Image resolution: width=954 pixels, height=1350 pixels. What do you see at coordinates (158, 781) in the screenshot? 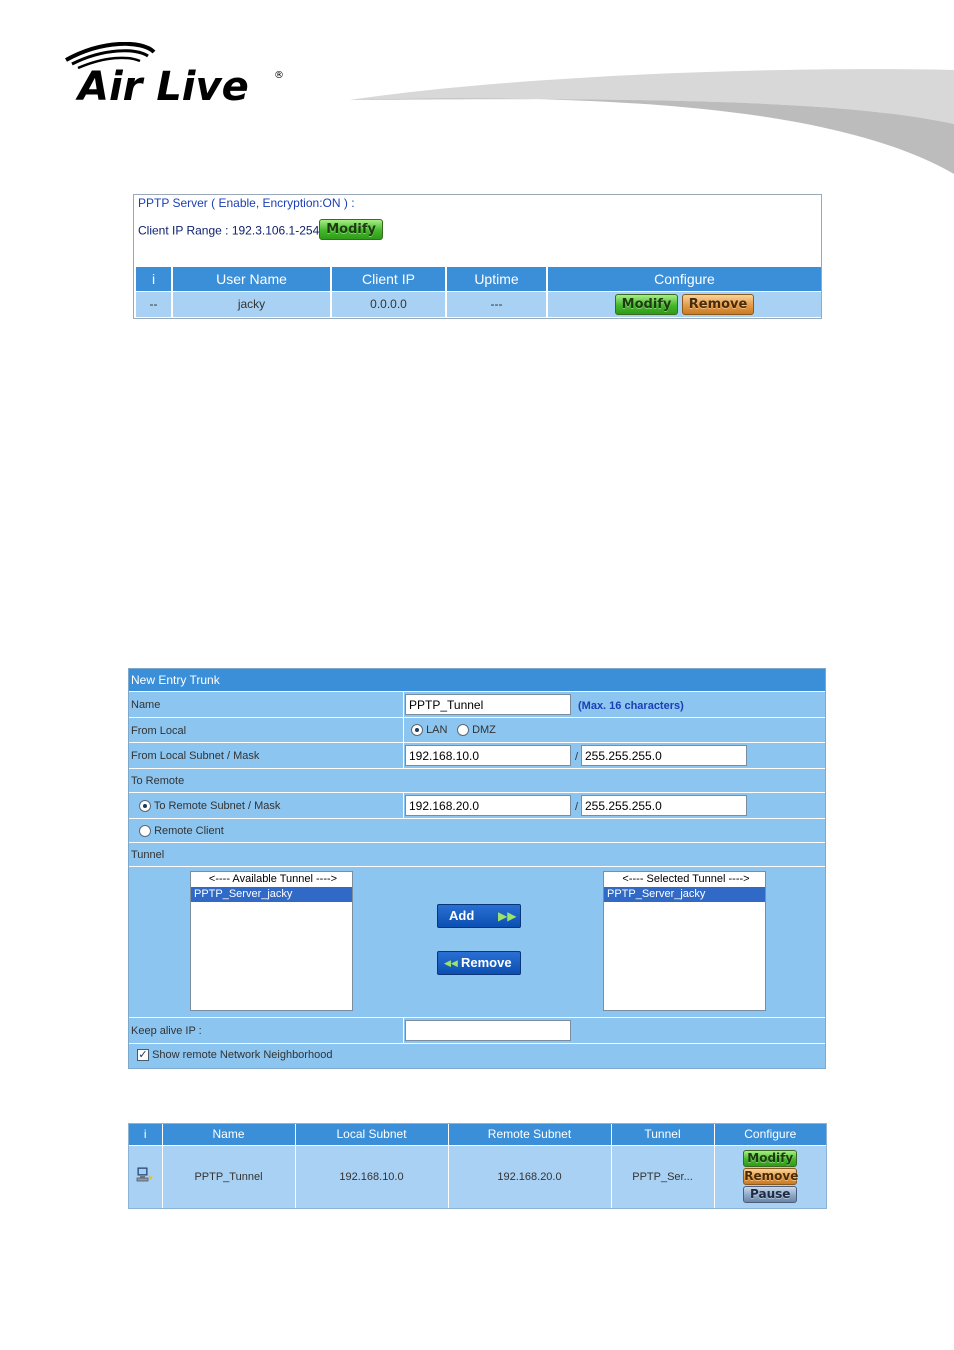
I see `to-remote-label: To Remote` at bounding box center [158, 781].